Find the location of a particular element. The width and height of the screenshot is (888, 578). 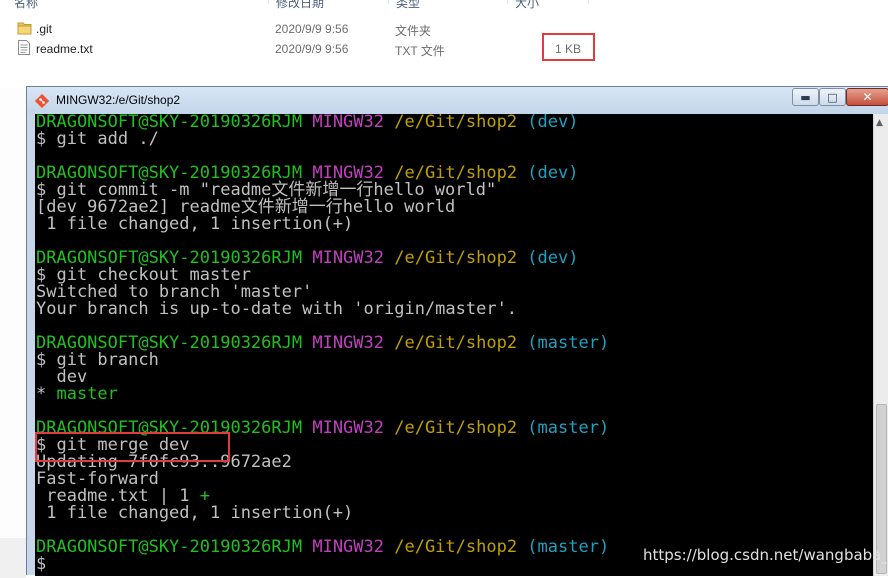

text-file-icon is located at coordinates (24, 47).